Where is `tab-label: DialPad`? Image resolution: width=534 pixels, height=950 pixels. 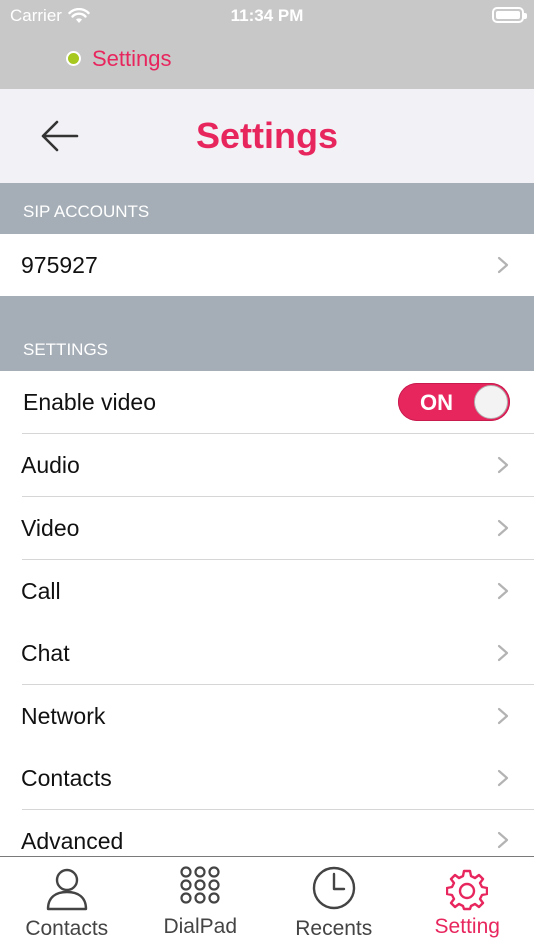 tab-label: DialPad is located at coordinates (200, 926).